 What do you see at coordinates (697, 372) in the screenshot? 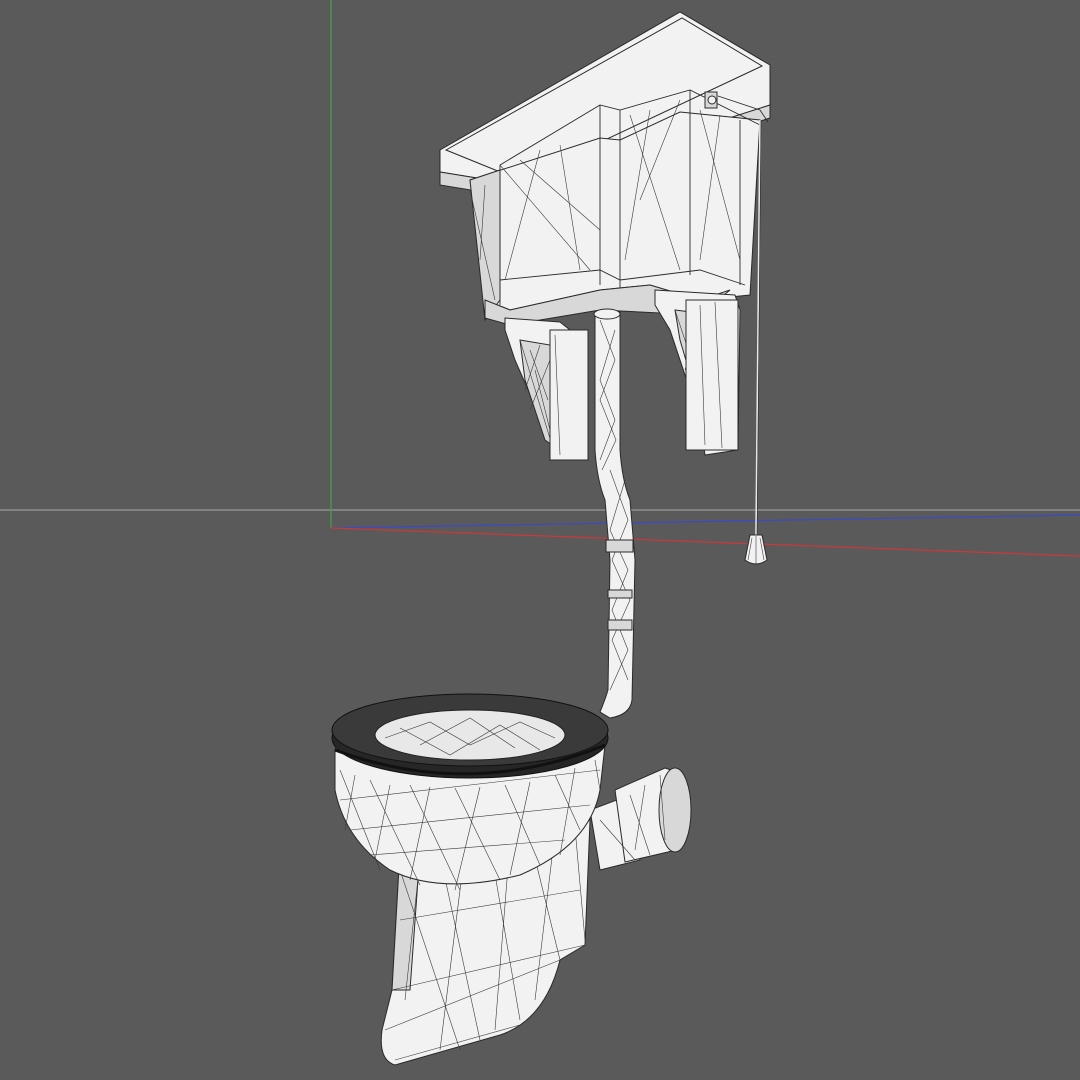
I see `cistern-bracket-right` at bounding box center [697, 372].